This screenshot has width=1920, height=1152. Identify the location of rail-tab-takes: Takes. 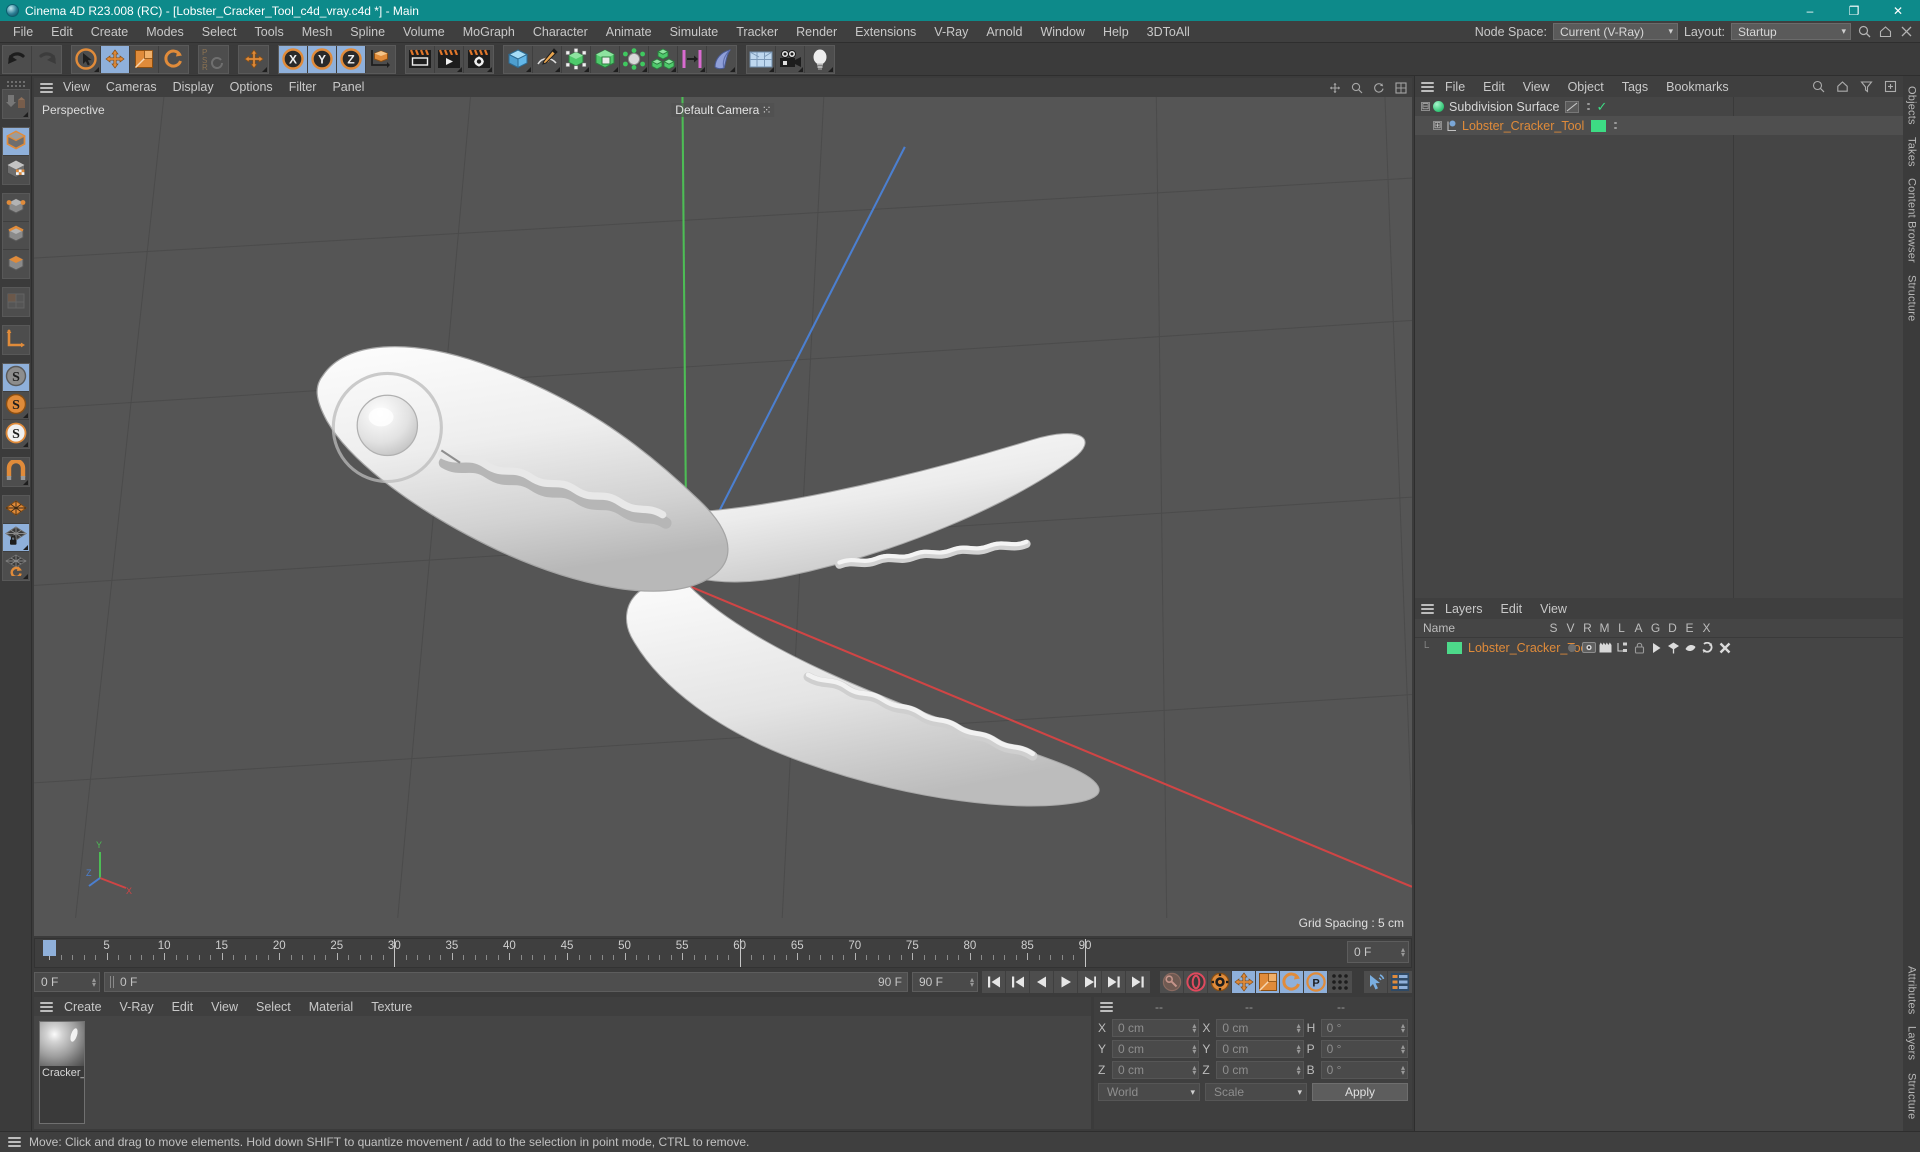
(1912, 152).